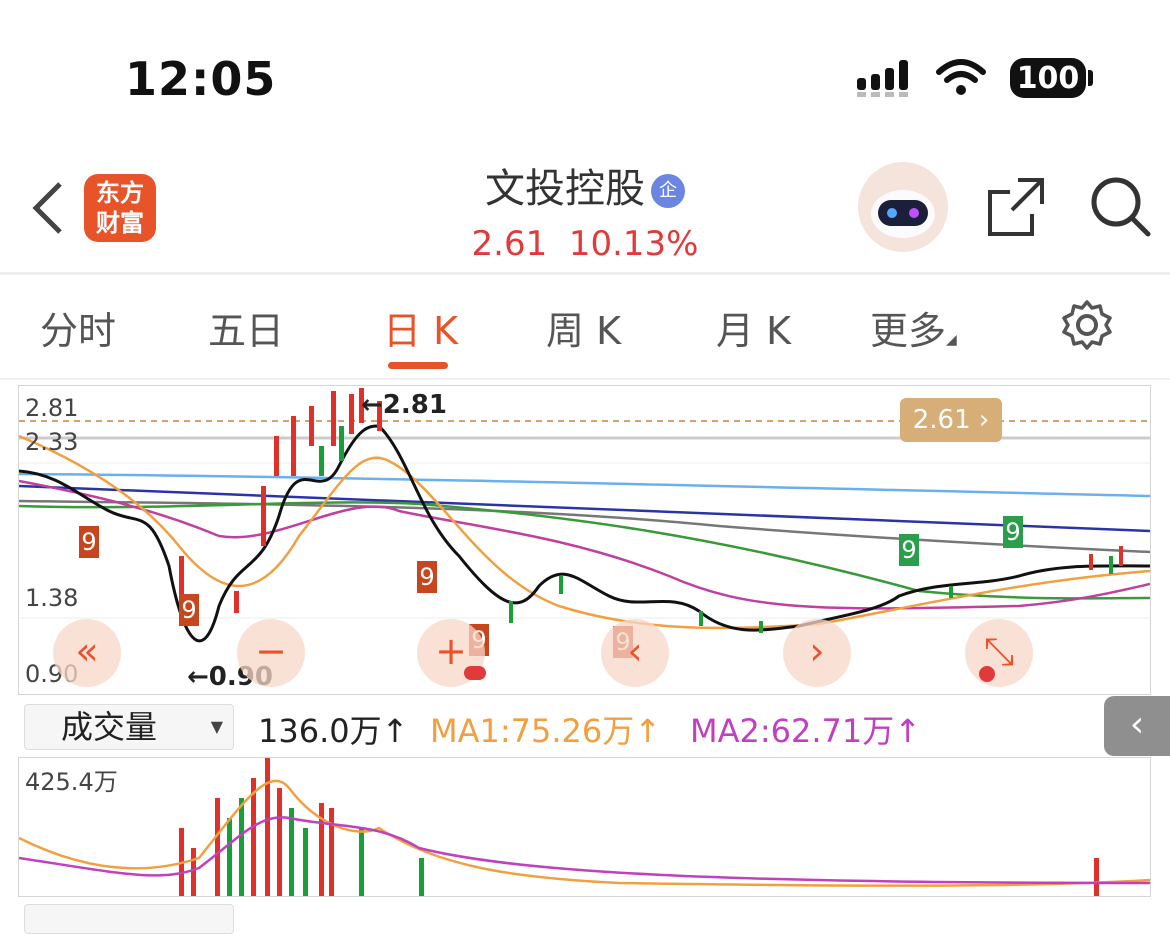 The width and height of the screenshot is (1170, 934). Describe the element at coordinates (882, 78) in the screenshot. I see `cellular-signal-icon` at that location.